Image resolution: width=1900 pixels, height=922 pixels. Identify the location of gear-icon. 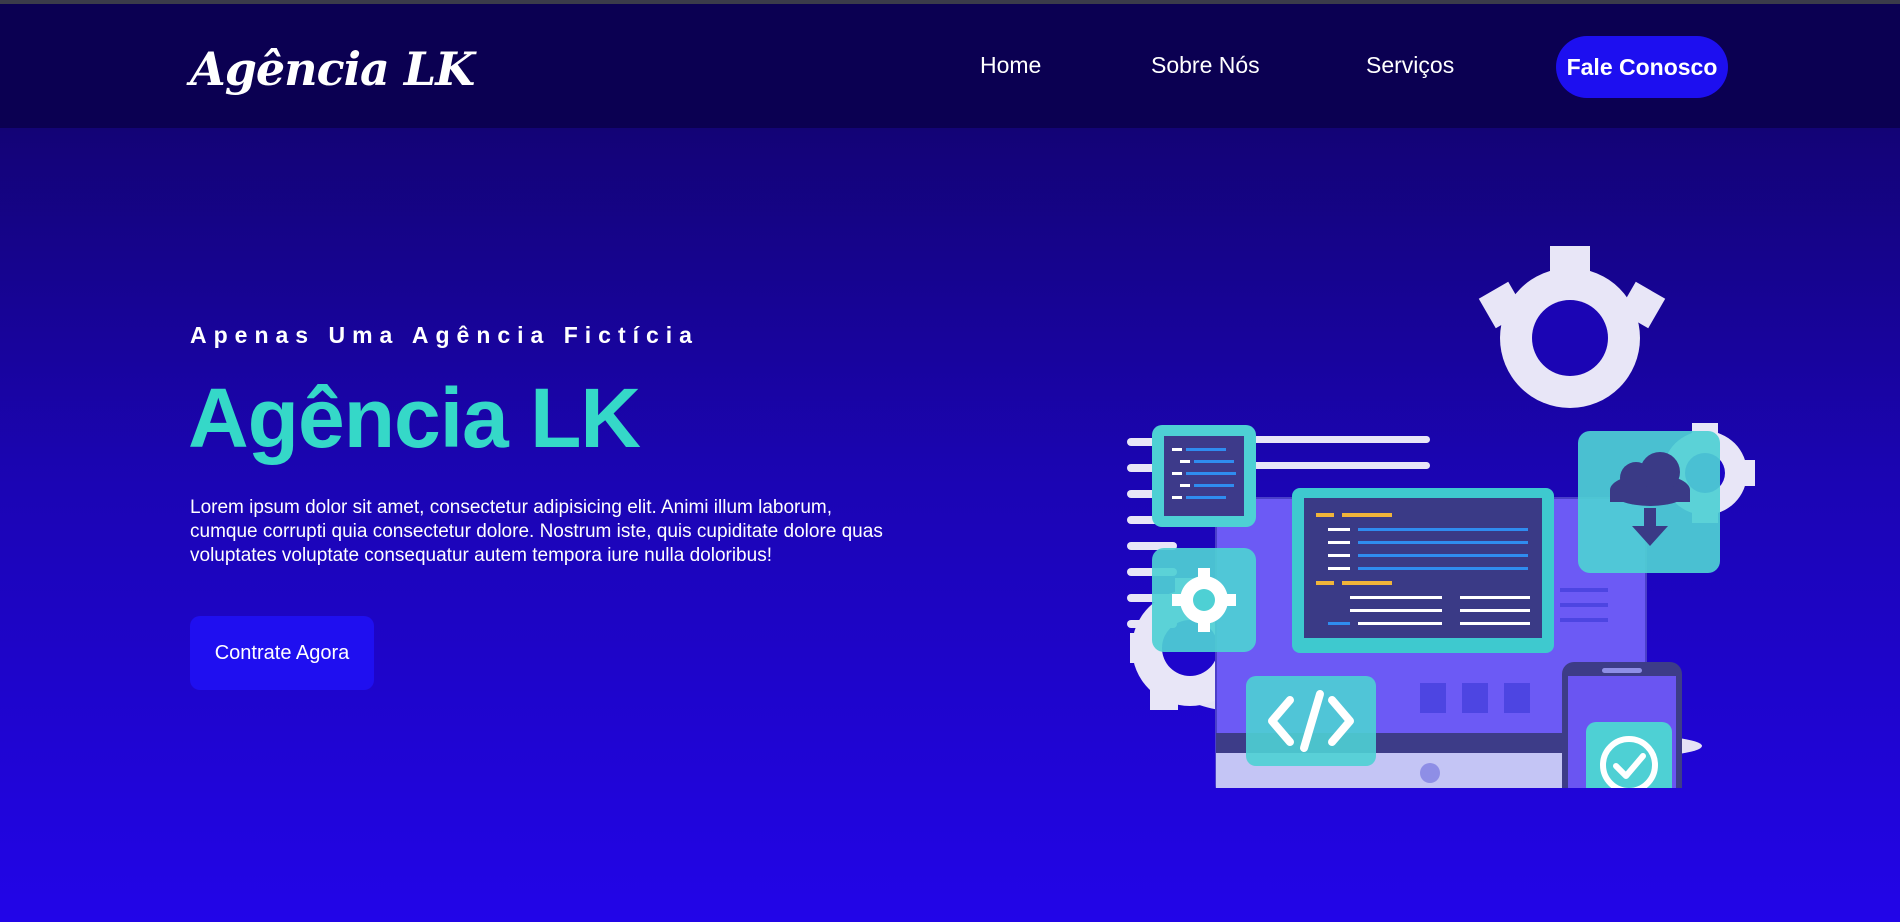
(1572, 327).